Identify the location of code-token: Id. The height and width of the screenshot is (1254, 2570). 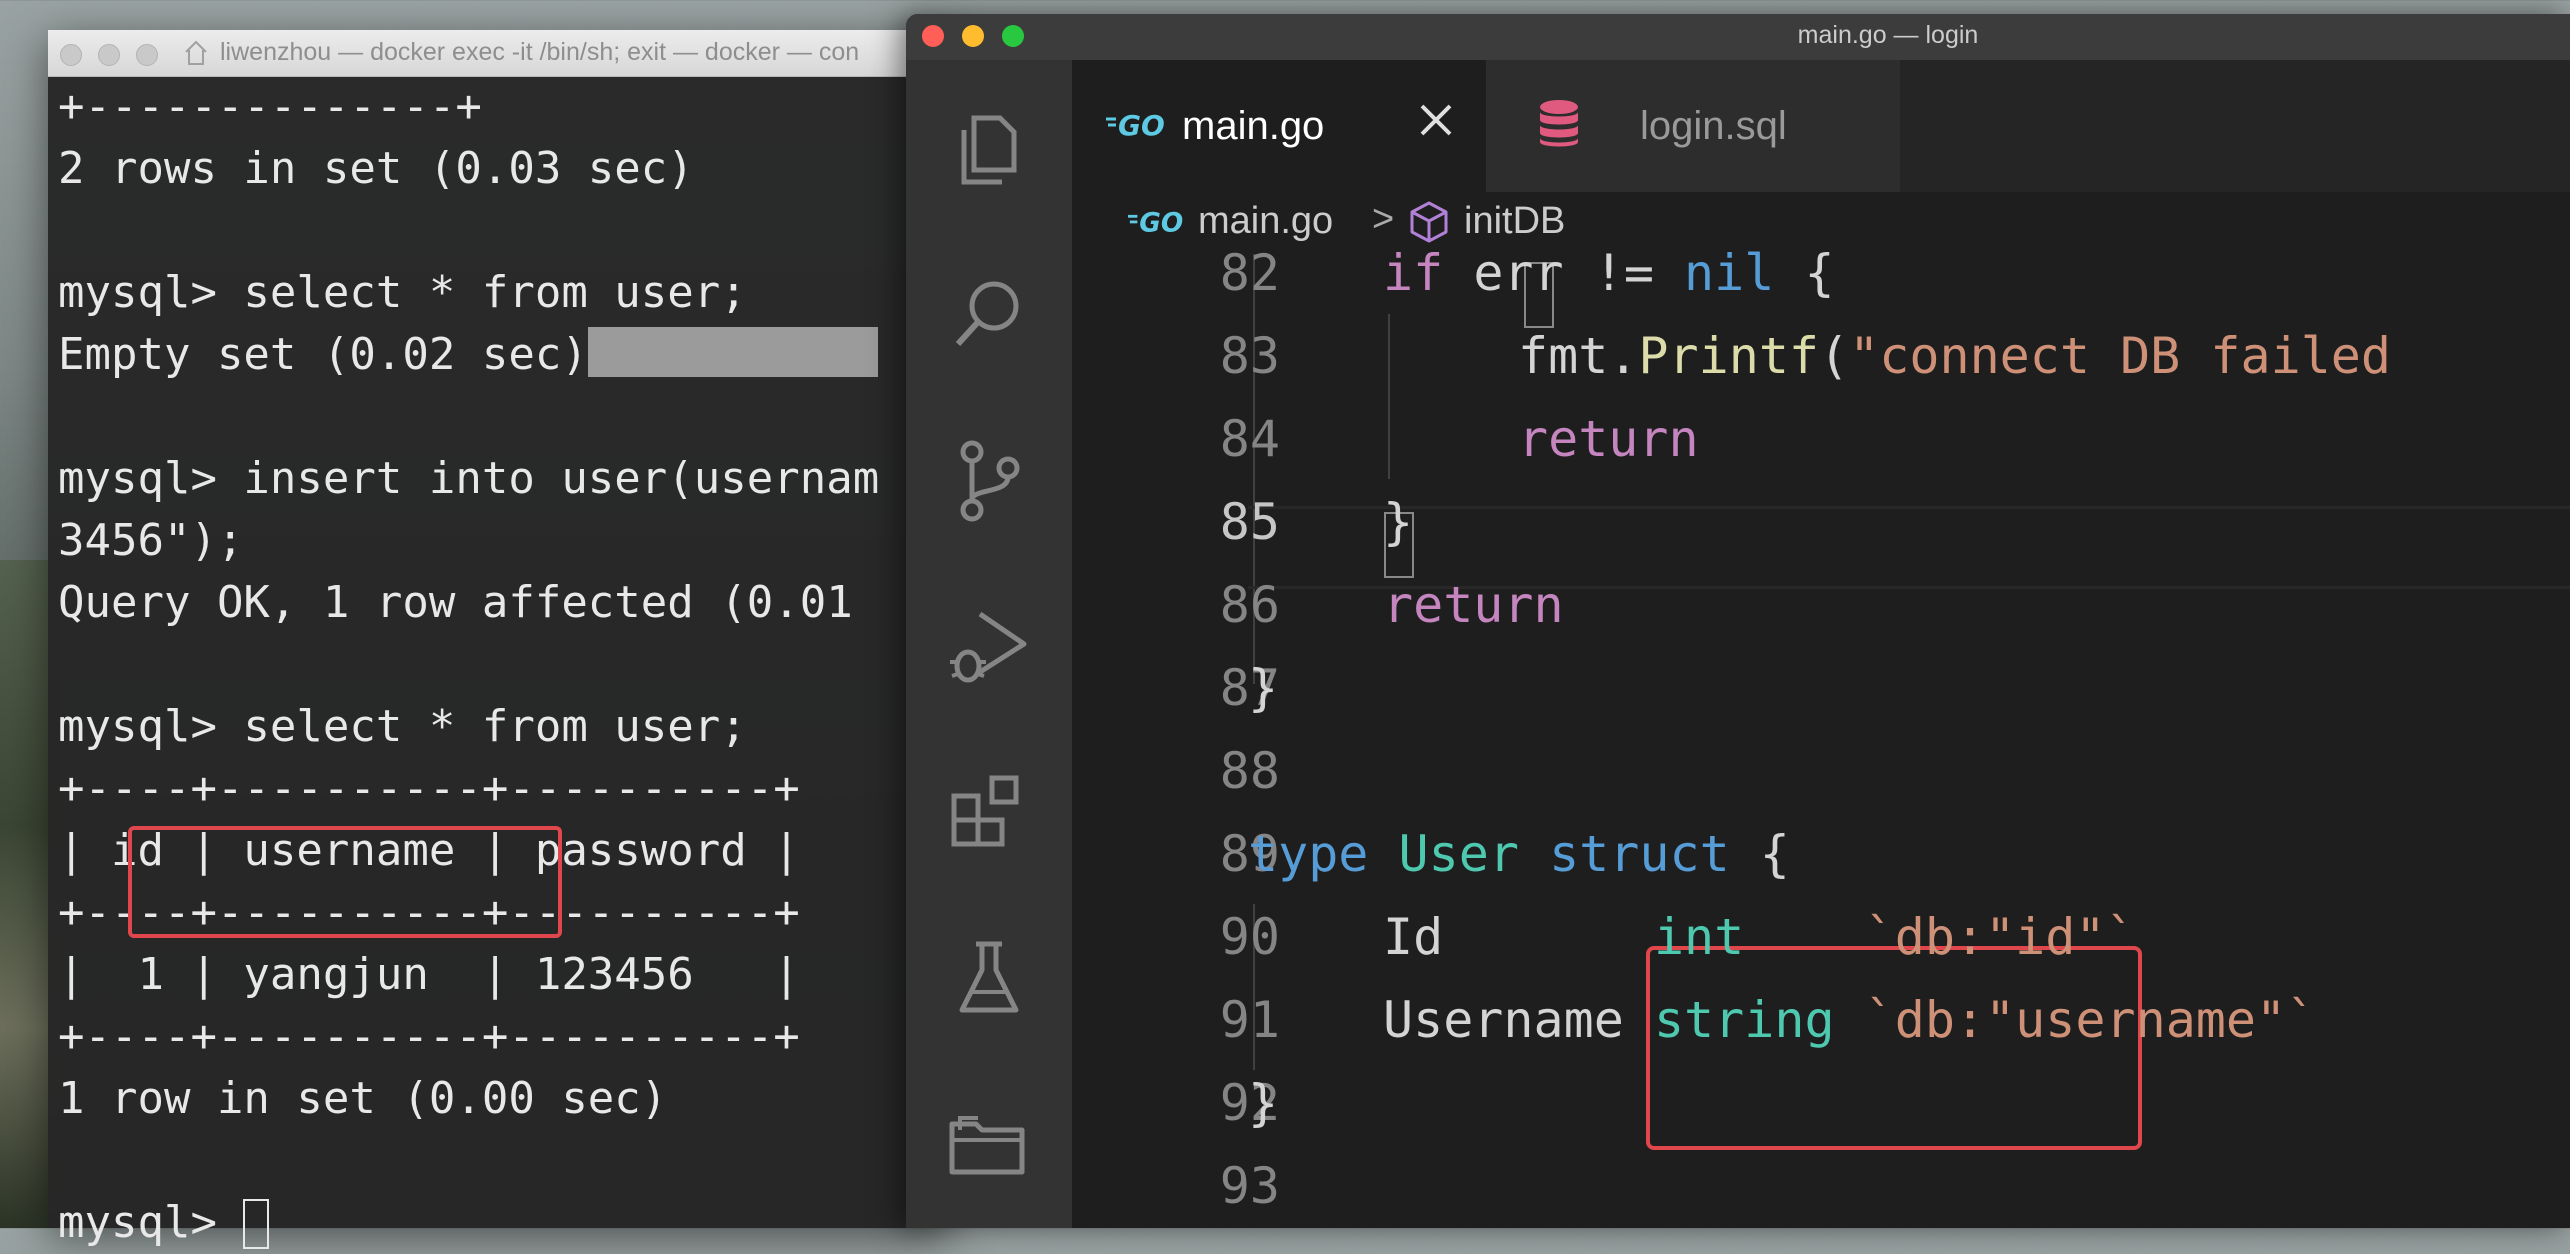
(1518, 937).